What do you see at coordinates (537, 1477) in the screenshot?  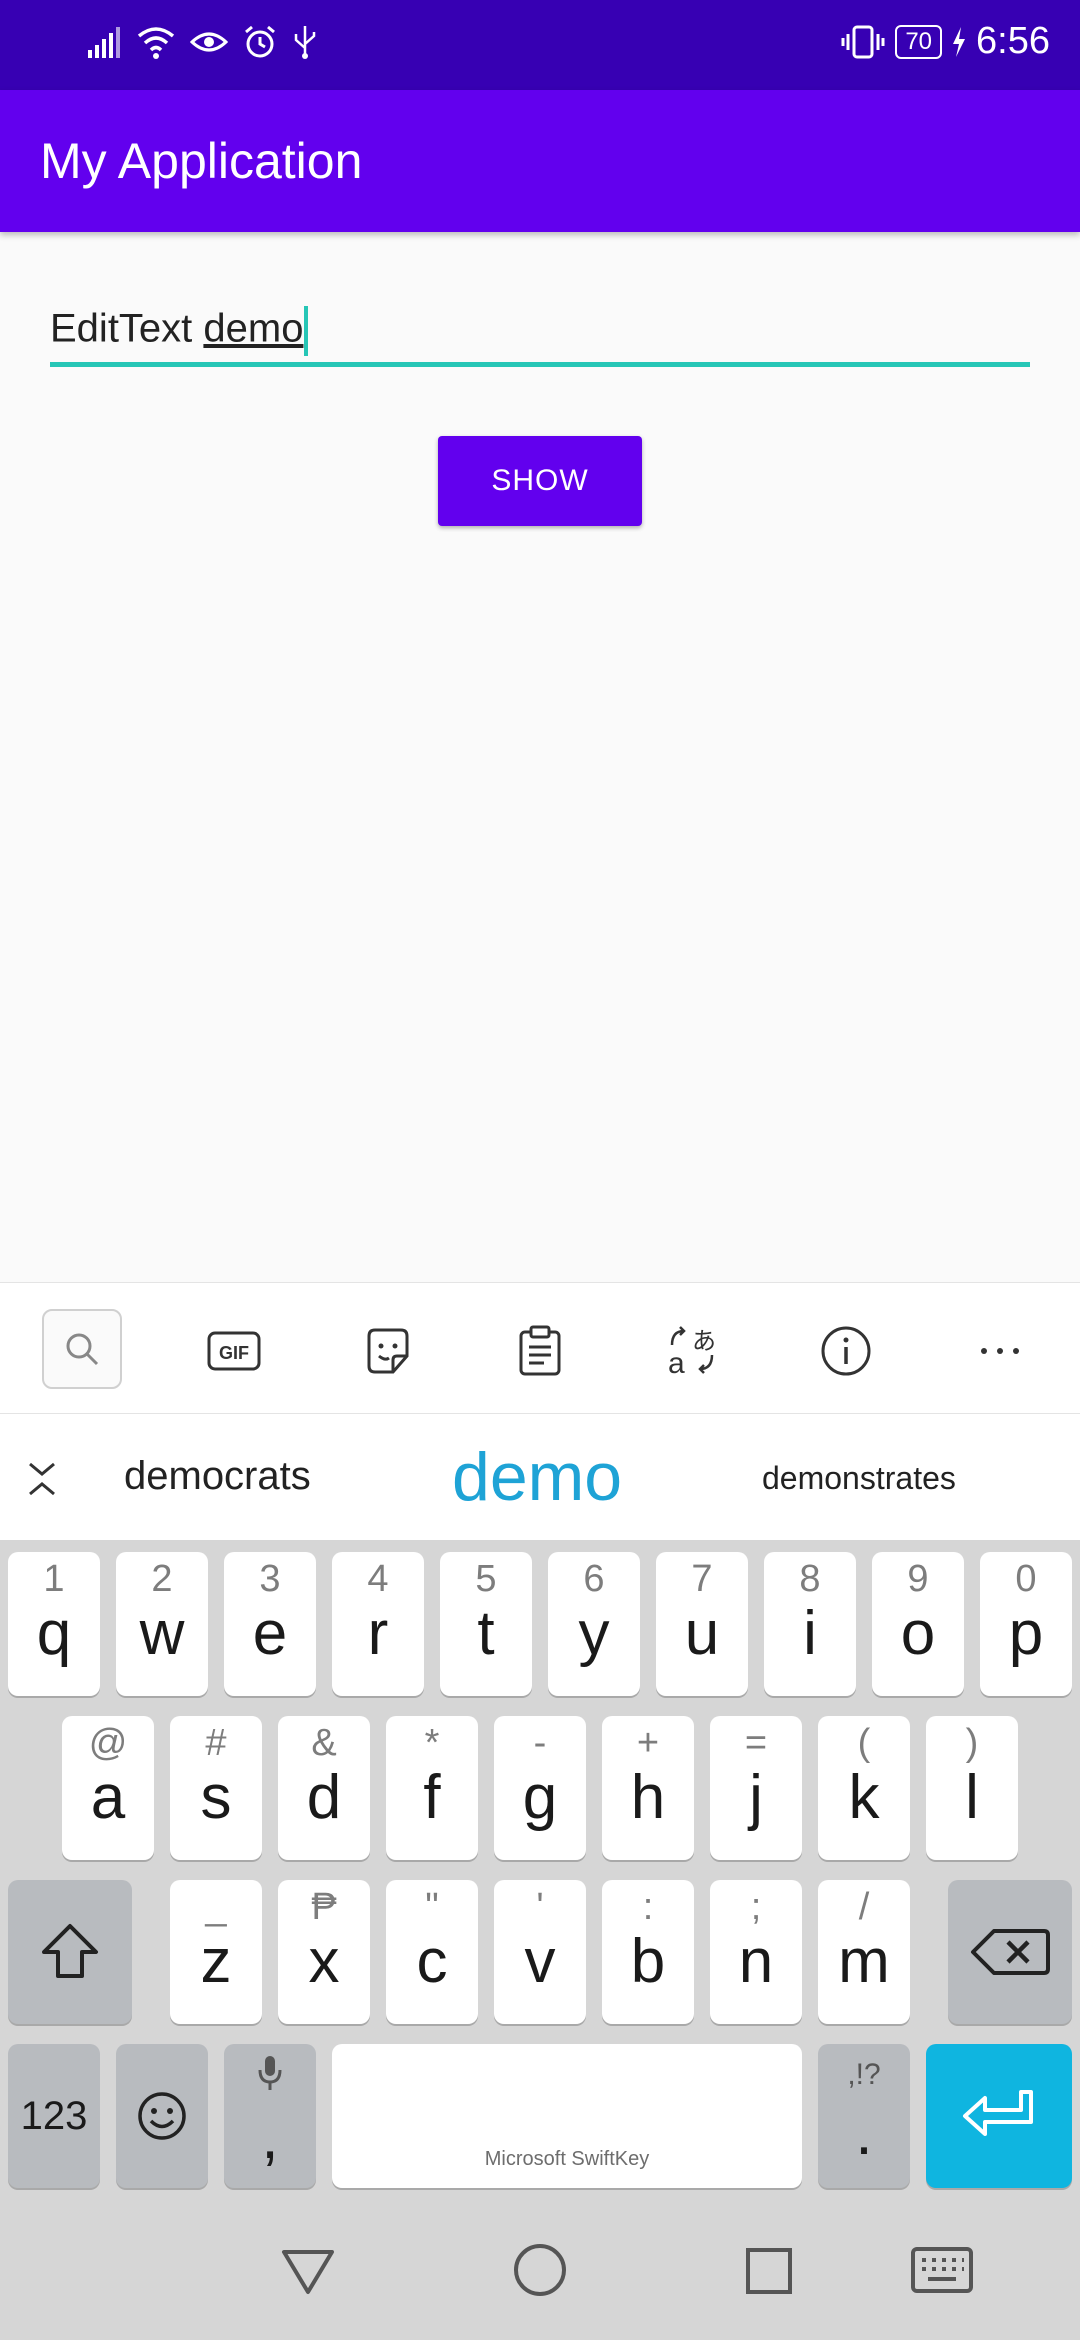 I see `suggestion-center: demo` at bounding box center [537, 1477].